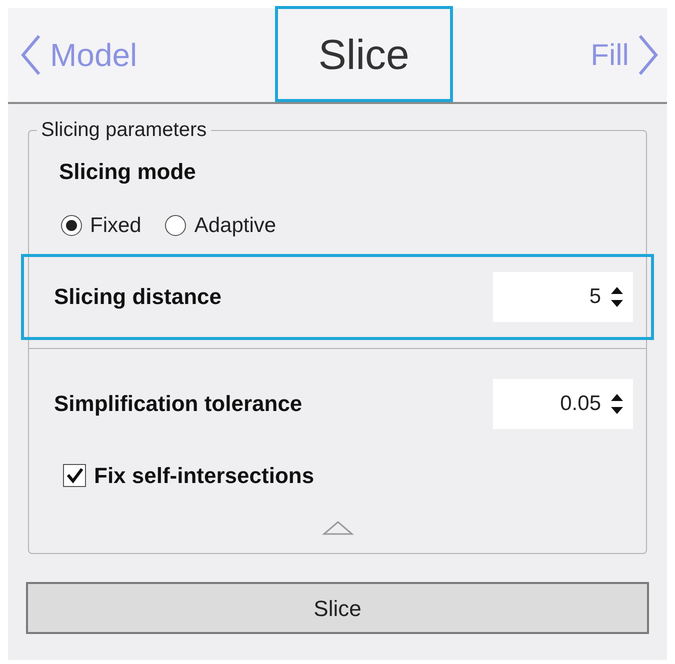  I want to click on slice-button: Slice, so click(337, 608).